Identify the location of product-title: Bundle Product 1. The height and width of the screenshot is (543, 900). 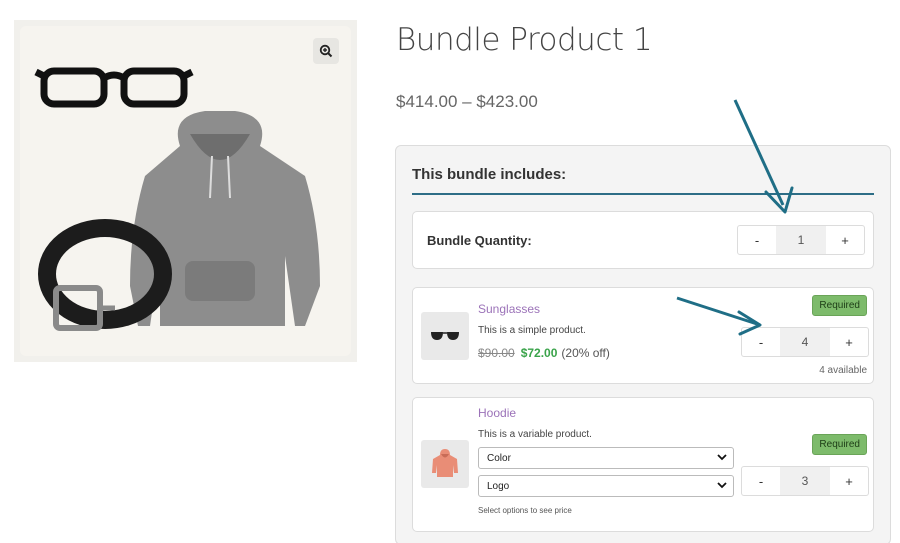
(524, 40).